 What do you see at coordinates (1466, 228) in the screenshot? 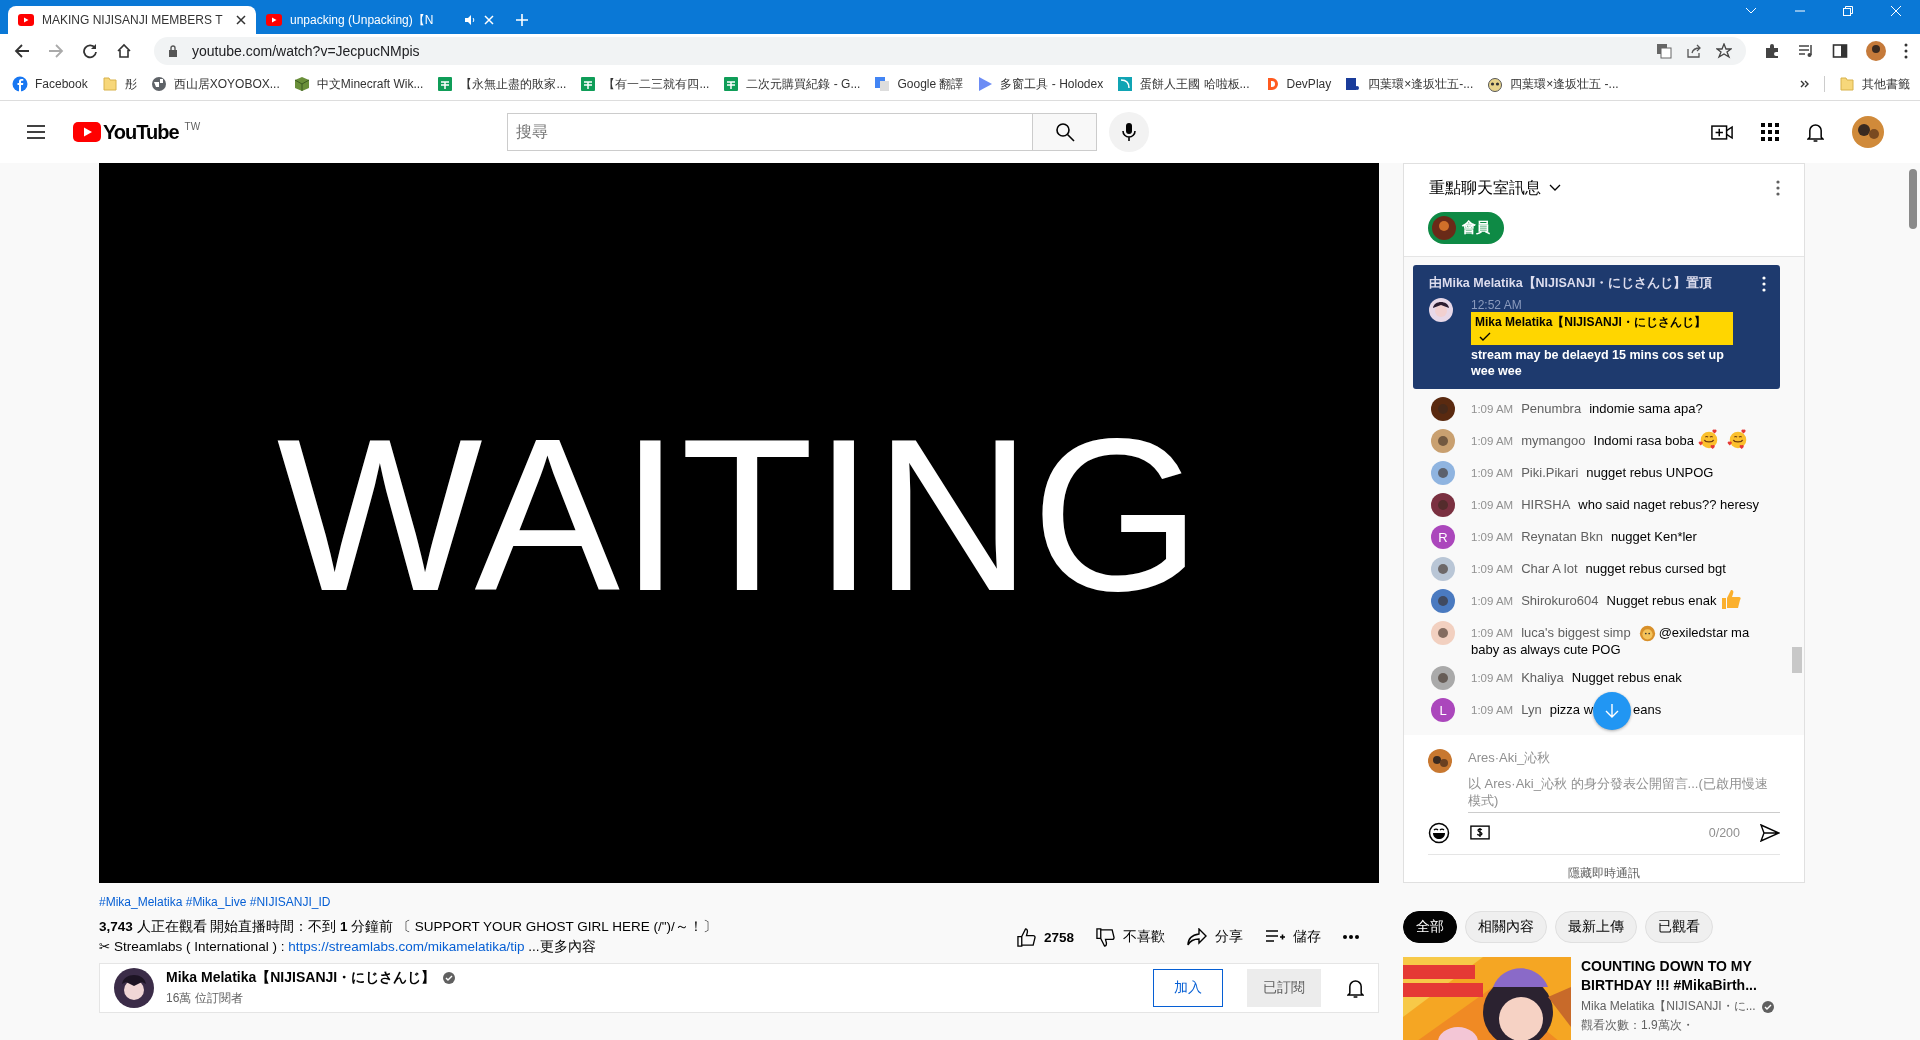
I see `member-filter-chip: 會員` at bounding box center [1466, 228].